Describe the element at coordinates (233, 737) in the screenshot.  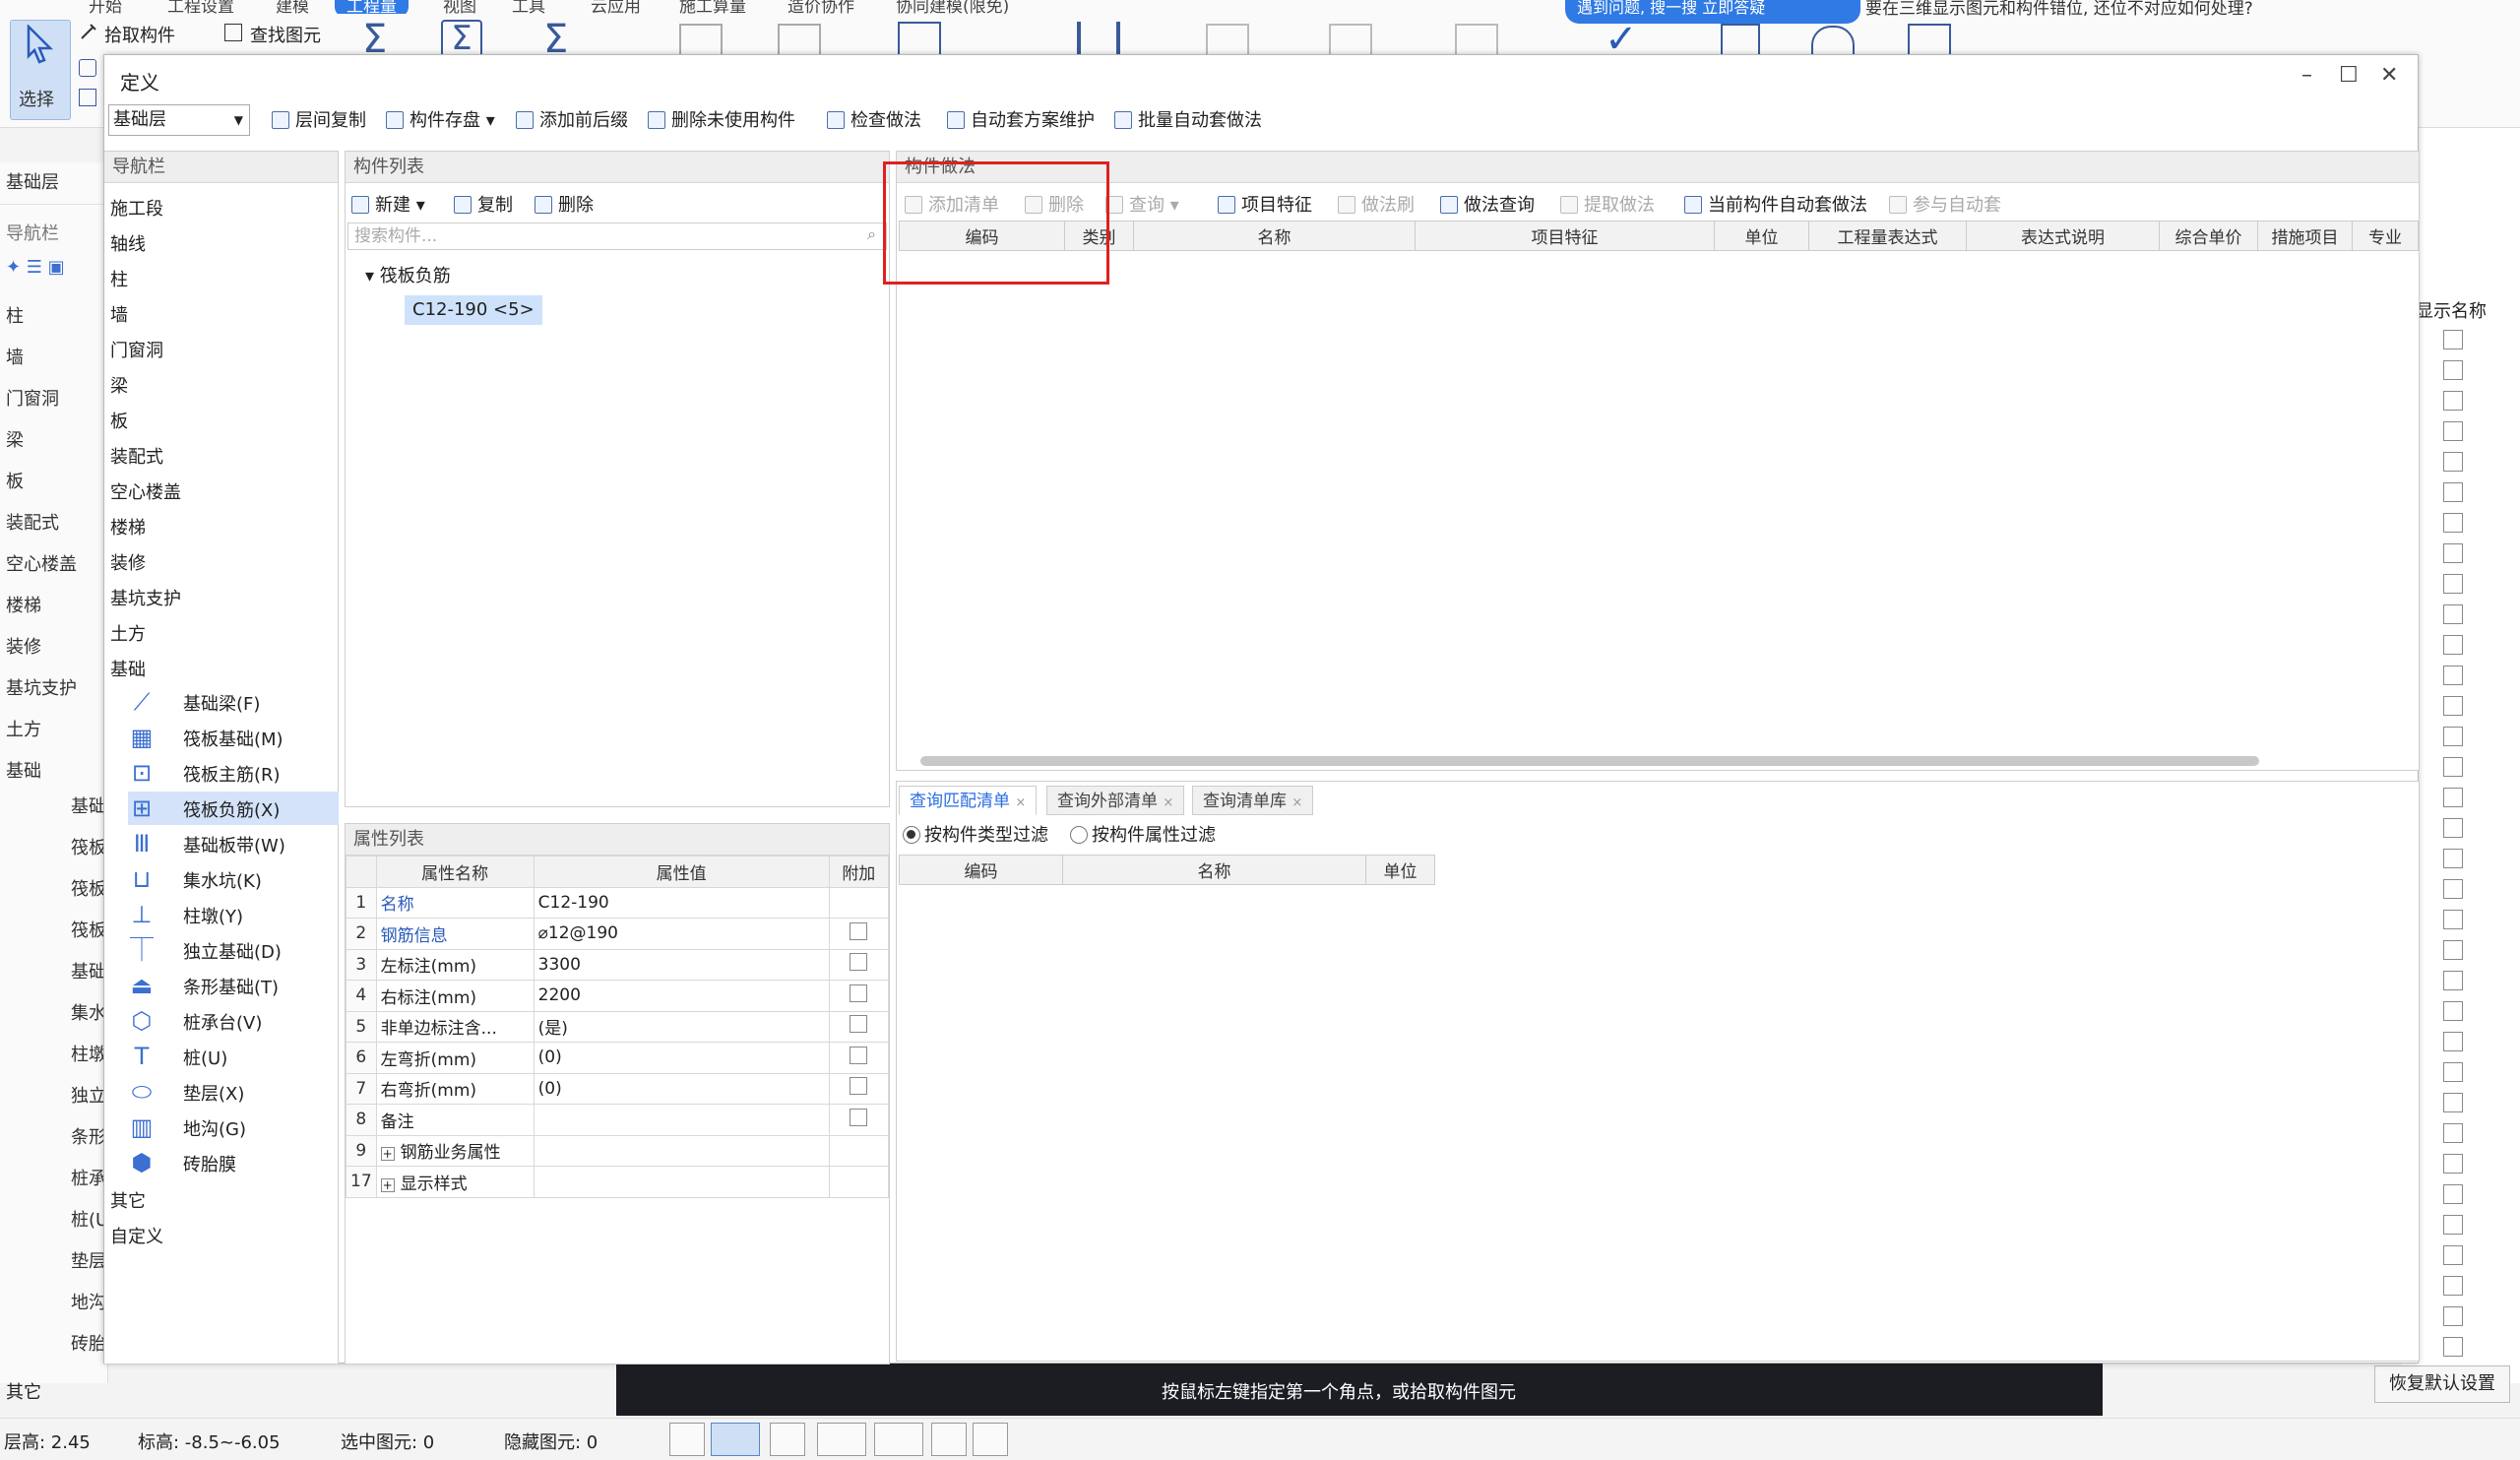
I see `nav-sub-raft-foundation: ▦ 筏板基础(M)` at that location.